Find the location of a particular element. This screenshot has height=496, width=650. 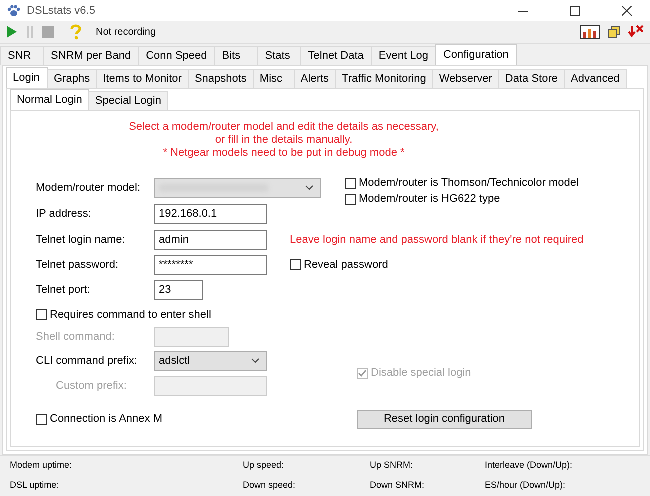

tab: Misc is located at coordinates (273, 78).